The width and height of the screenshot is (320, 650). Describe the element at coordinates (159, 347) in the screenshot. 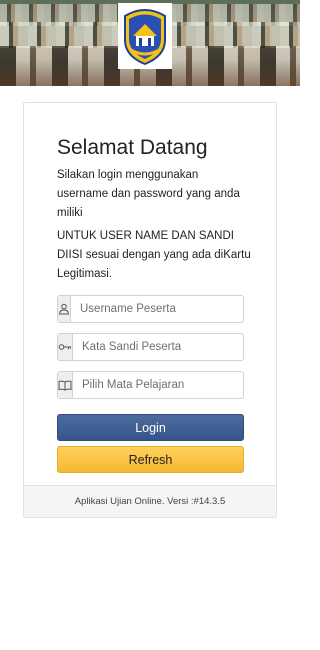

I see `password-input` at that location.